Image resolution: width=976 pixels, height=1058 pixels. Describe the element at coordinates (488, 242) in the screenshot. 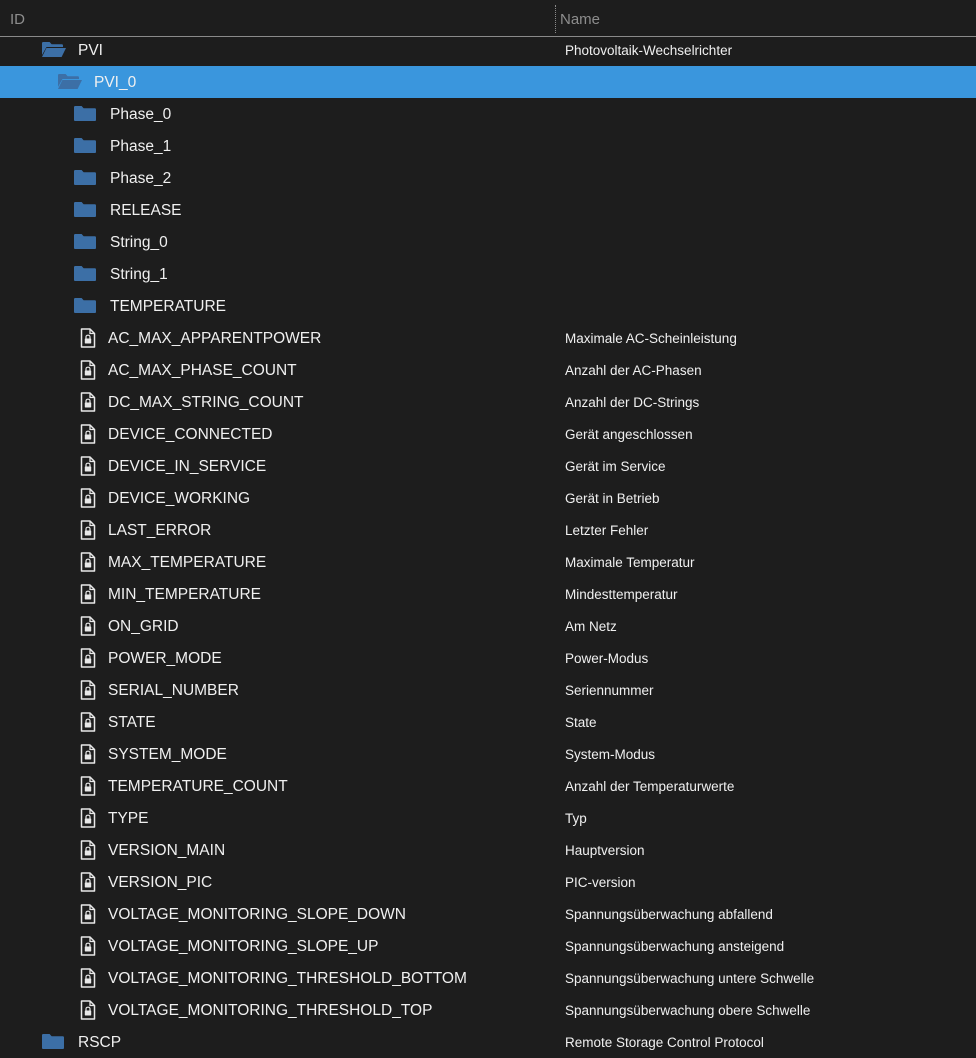

I see `tree-row-string-0: String_0` at that location.